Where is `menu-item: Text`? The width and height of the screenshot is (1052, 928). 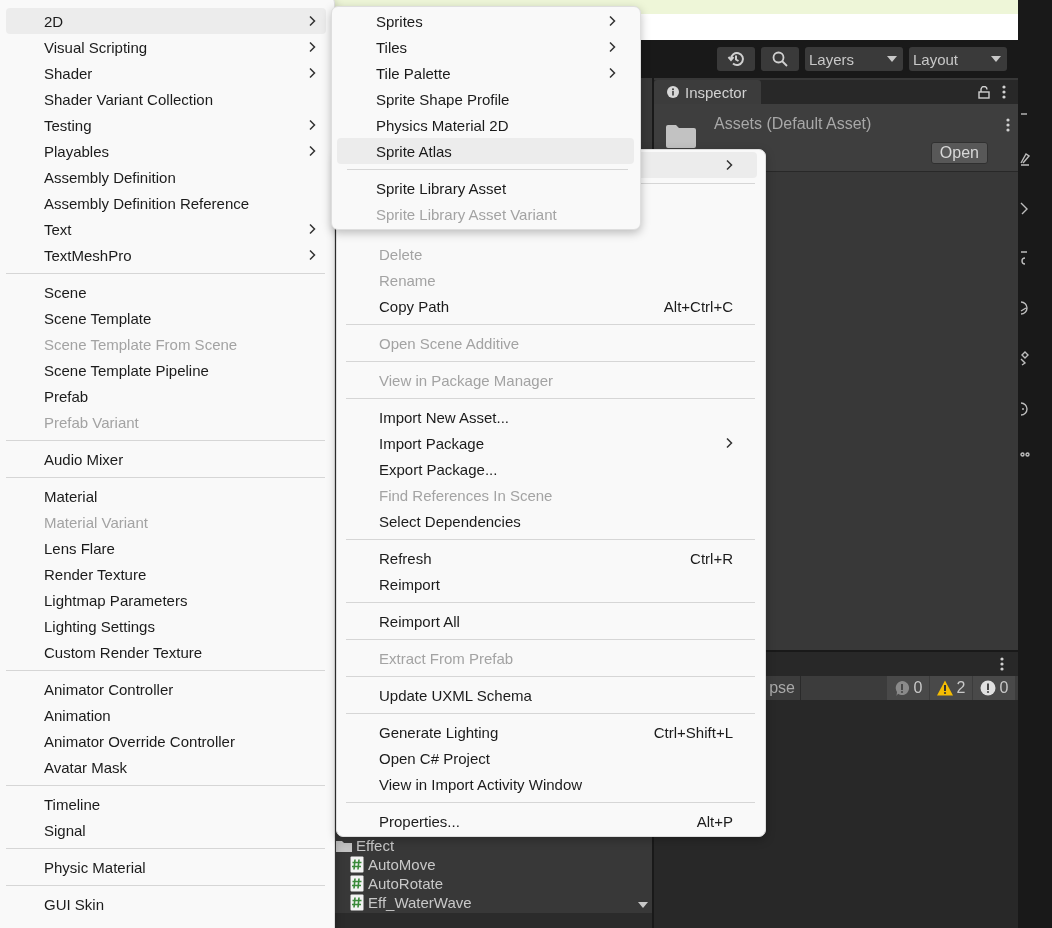
menu-item: Text is located at coordinates (166, 229).